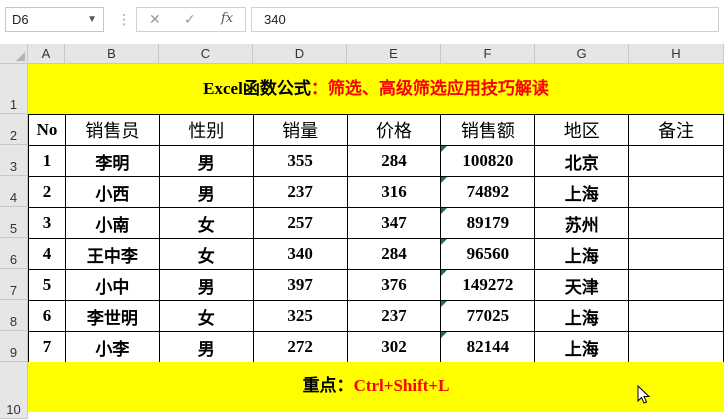 Image resolution: width=724 pixels, height=419 pixels. What do you see at coordinates (300, 130) in the screenshot?
I see `header-cell-volume: 销量` at bounding box center [300, 130].